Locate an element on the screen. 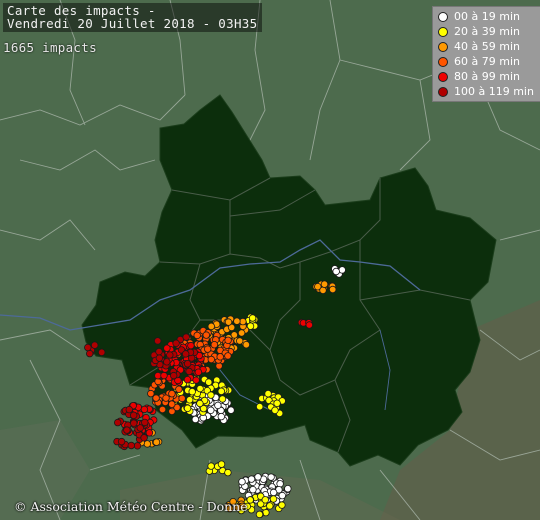 This screenshot has height=520, width=540. legend-label: 80 à 99 min is located at coordinates (487, 76).